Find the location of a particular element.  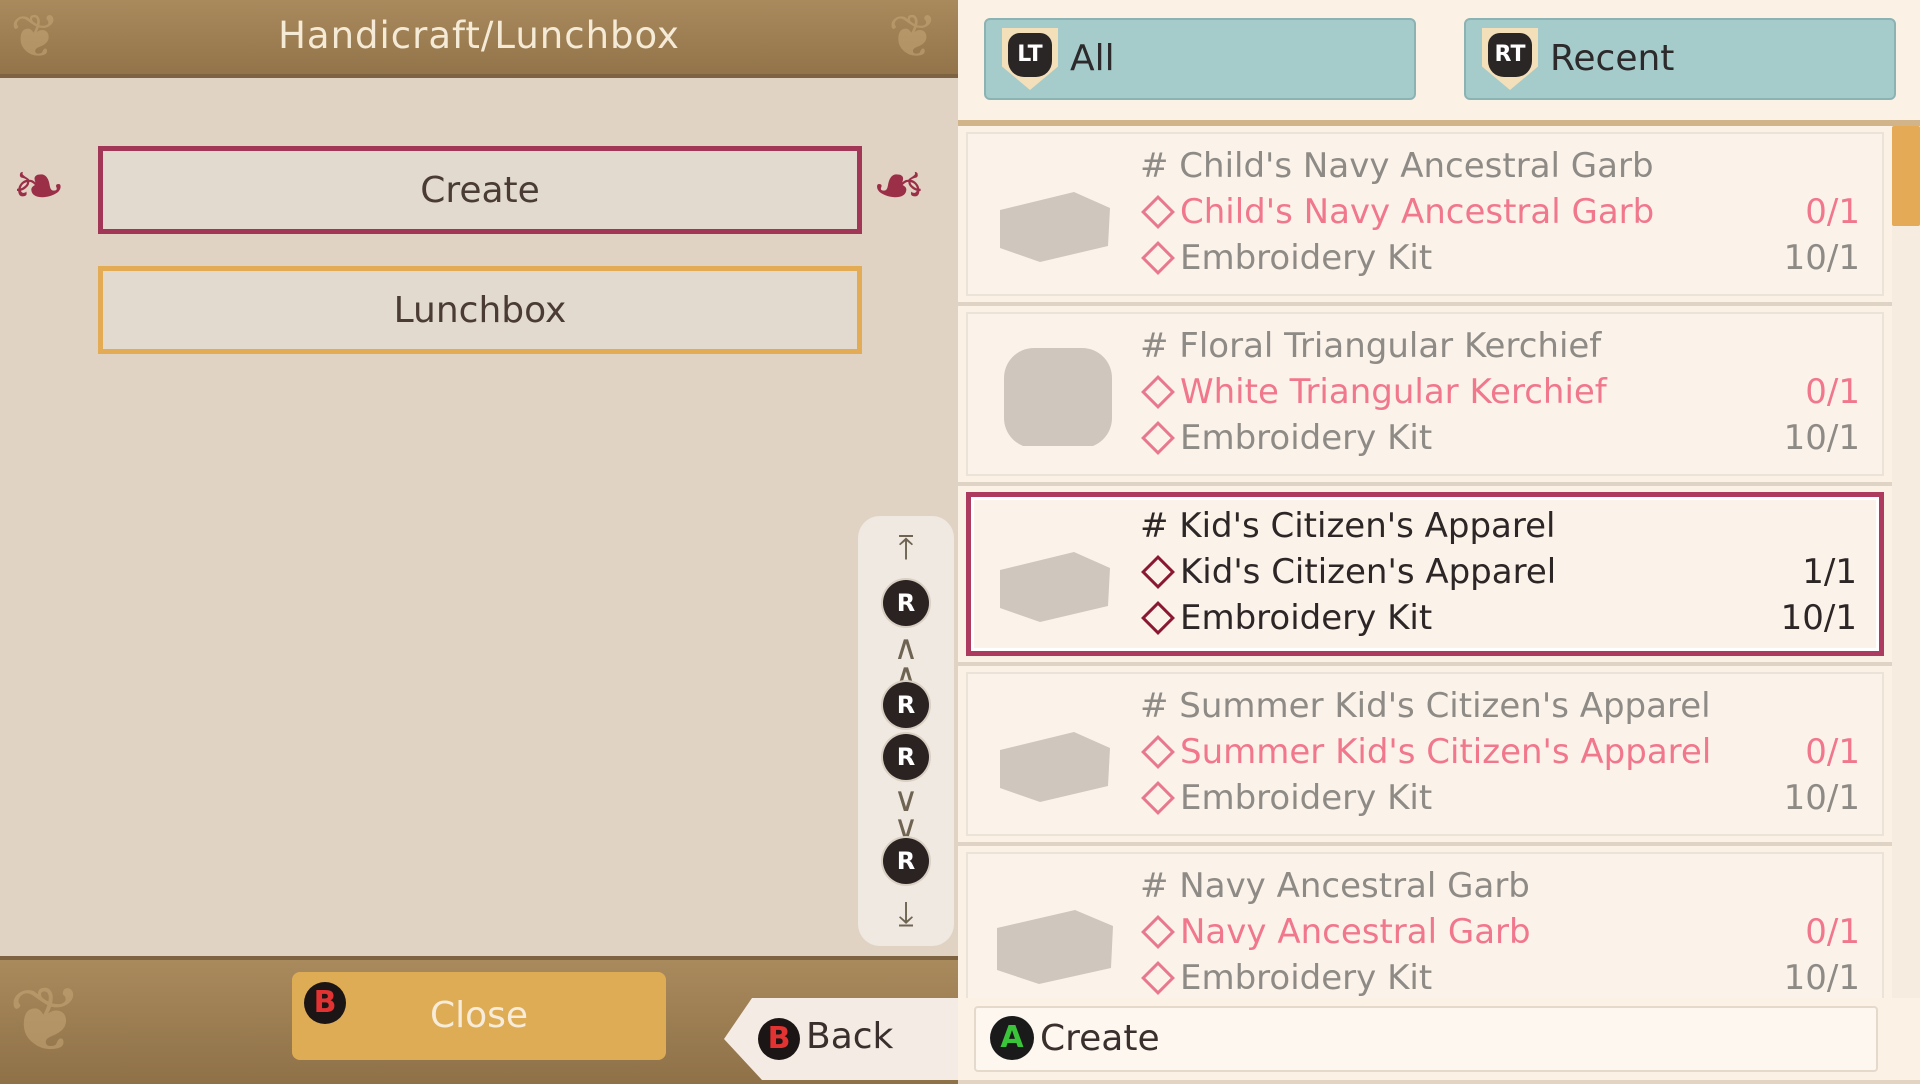

recipe-title: # Navy Ancestral Garb is located at coordinates (1335, 886).